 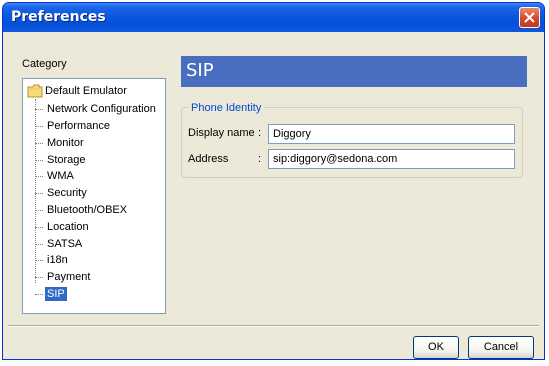 What do you see at coordinates (101, 109) in the screenshot?
I see `tree-item-label: Network Configuration` at bounding box center [101, 109].